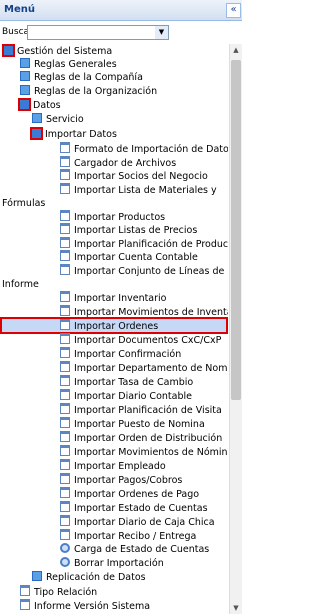  Describe the element at coordinates (91, 32) in the screenshot. I see `search-input` at that location.